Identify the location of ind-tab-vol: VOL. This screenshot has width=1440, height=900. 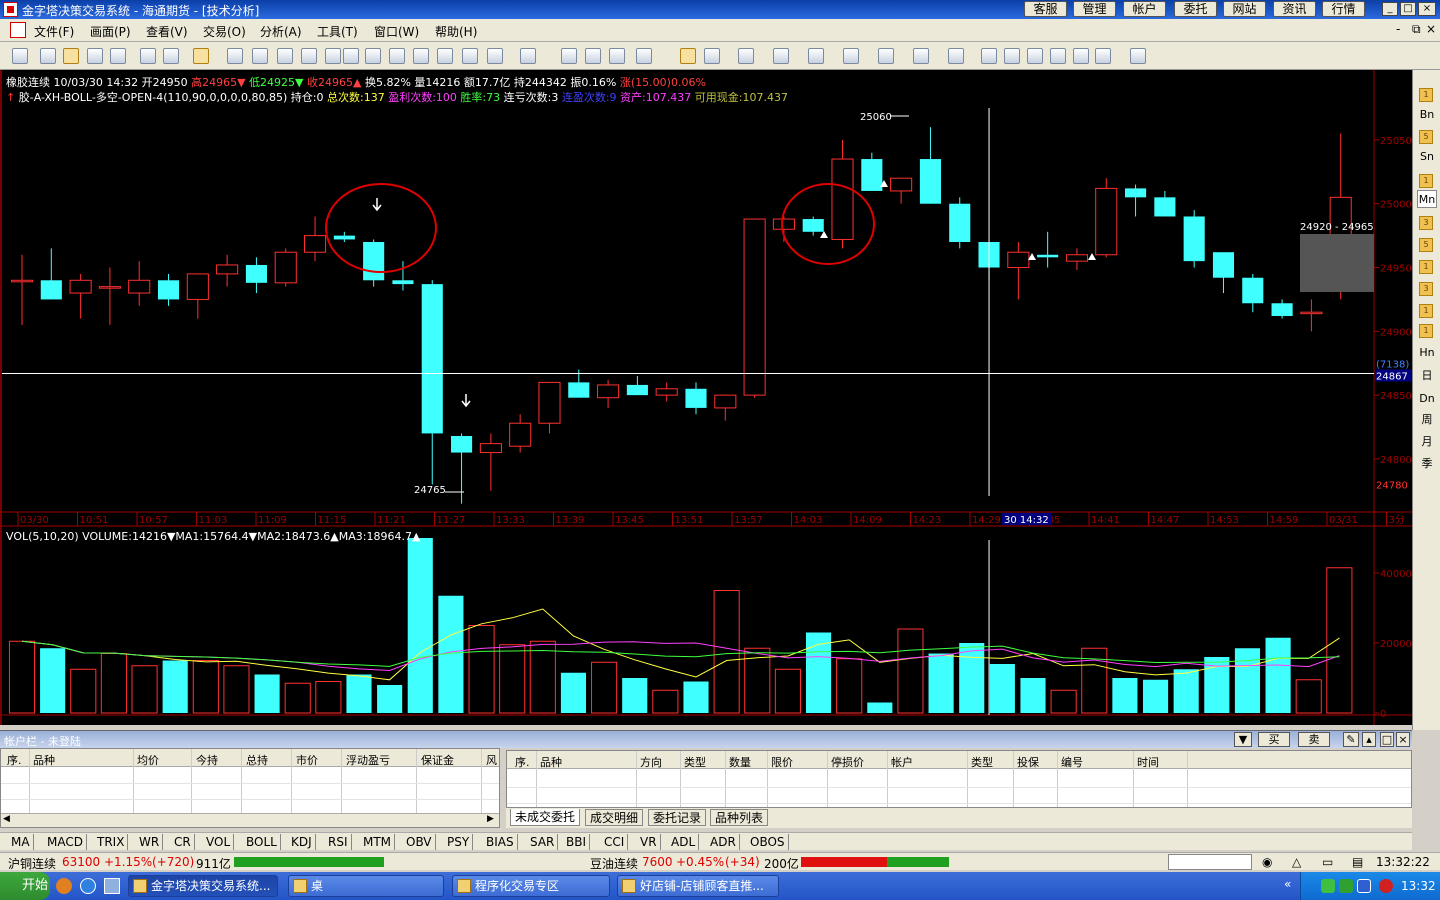
(219, 842).